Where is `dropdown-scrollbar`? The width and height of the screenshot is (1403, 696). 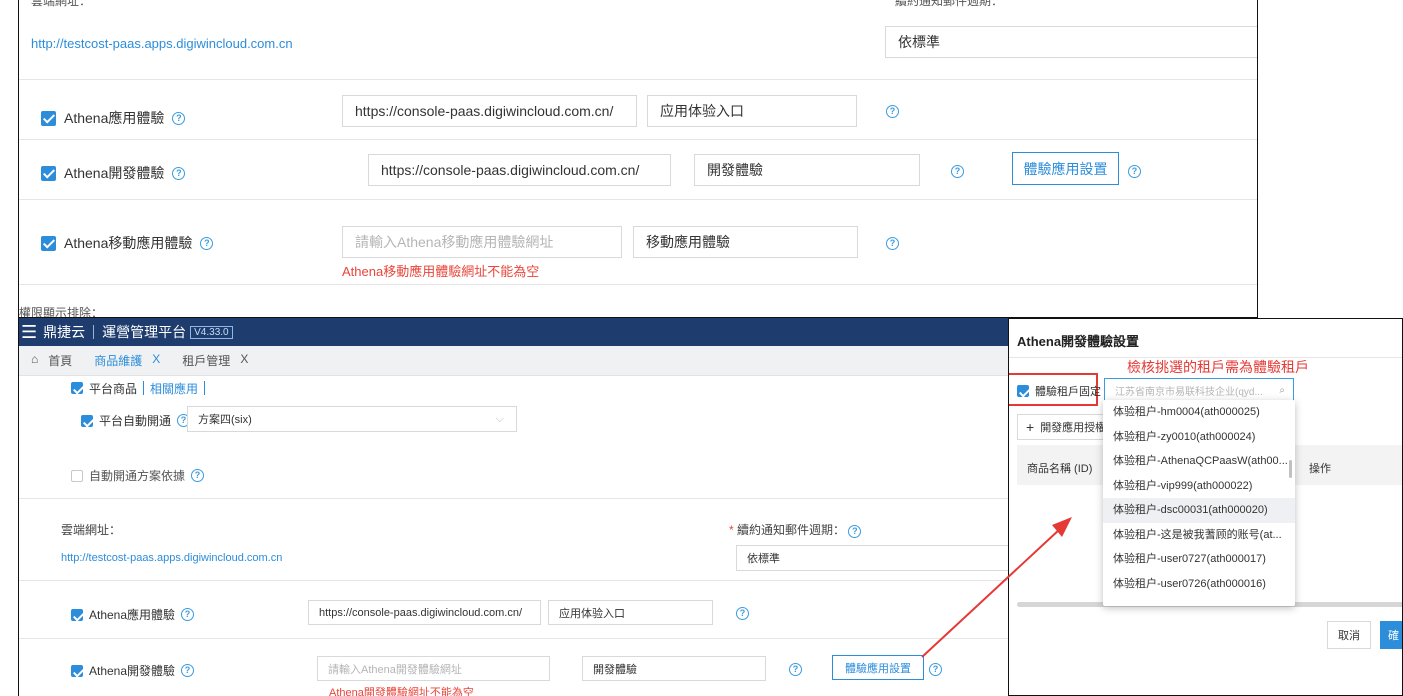 dropdown-scrollbar is located at coordinates (1290, 469).